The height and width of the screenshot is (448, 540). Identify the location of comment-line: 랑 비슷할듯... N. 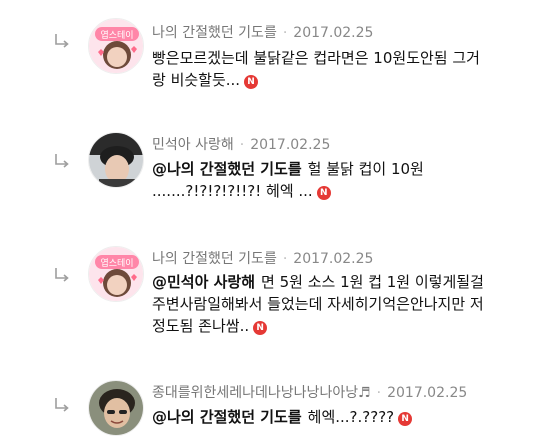
(332, 80).